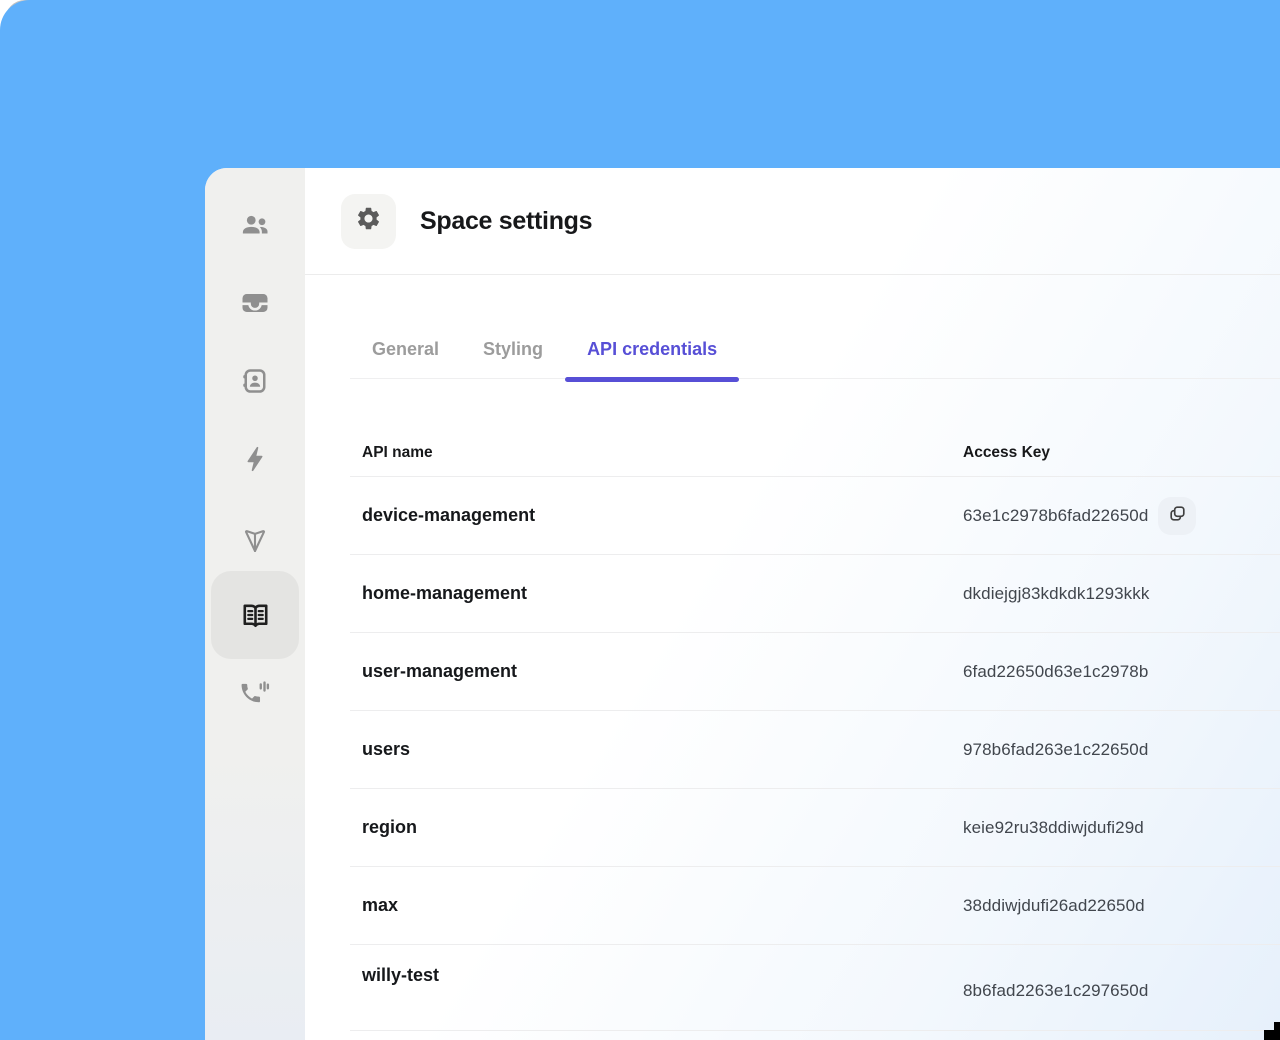 Image resolution: width=1280 pixels, height=1040 pixels. I want to click on api-name: home-management, so click(445, 593).